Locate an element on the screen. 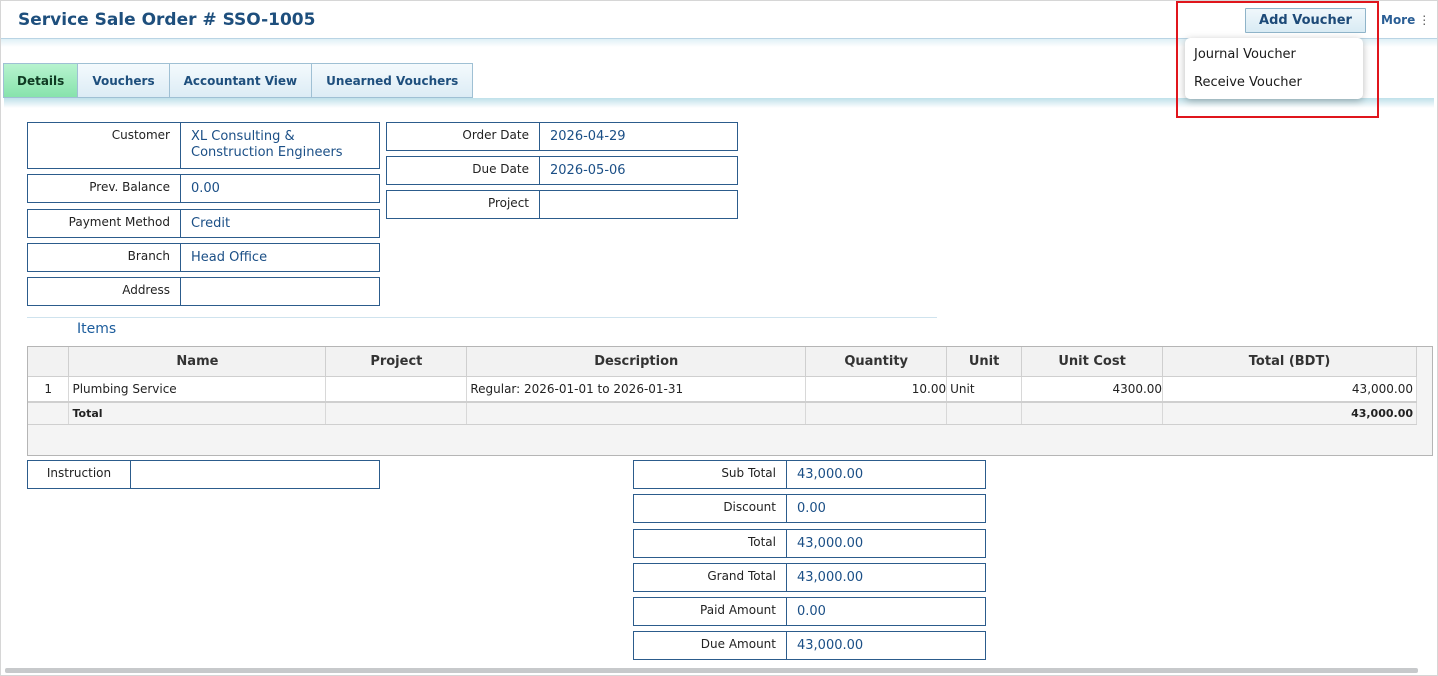 The width and height of the screenshot is (1438, 676). col-name: Name is located at coordinates (197, 362).